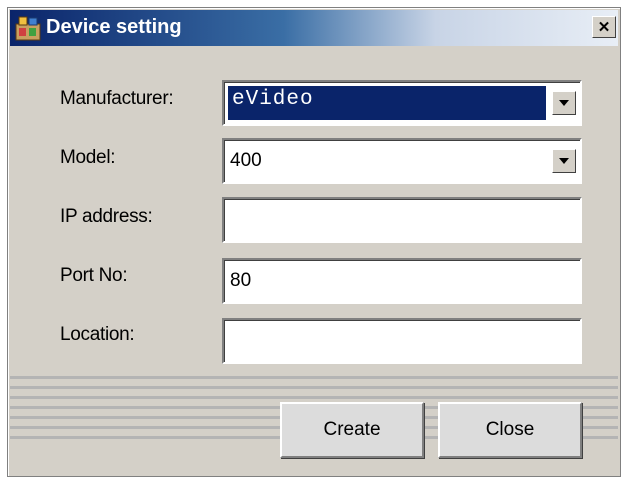 This screenshot has width=628, height=482. Describe the element at coordinates (88, 157) in the screenshot. I see `model-label: Model:` at that location.